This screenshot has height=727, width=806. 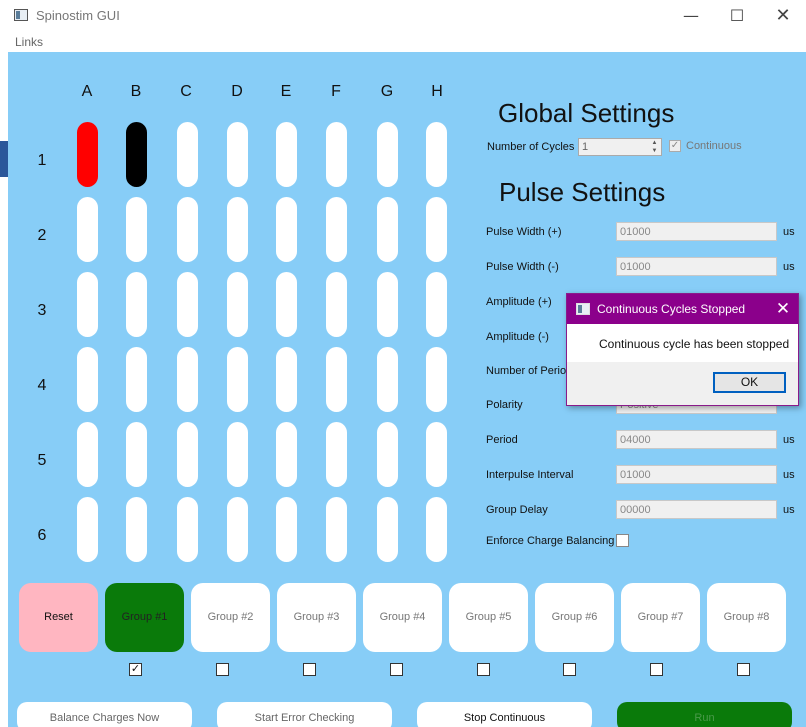 What do you see at coordinates (696, 231) in the screenshot?
I see `pulse-width-pos-input: 01000` at bounding box center [696, 231].